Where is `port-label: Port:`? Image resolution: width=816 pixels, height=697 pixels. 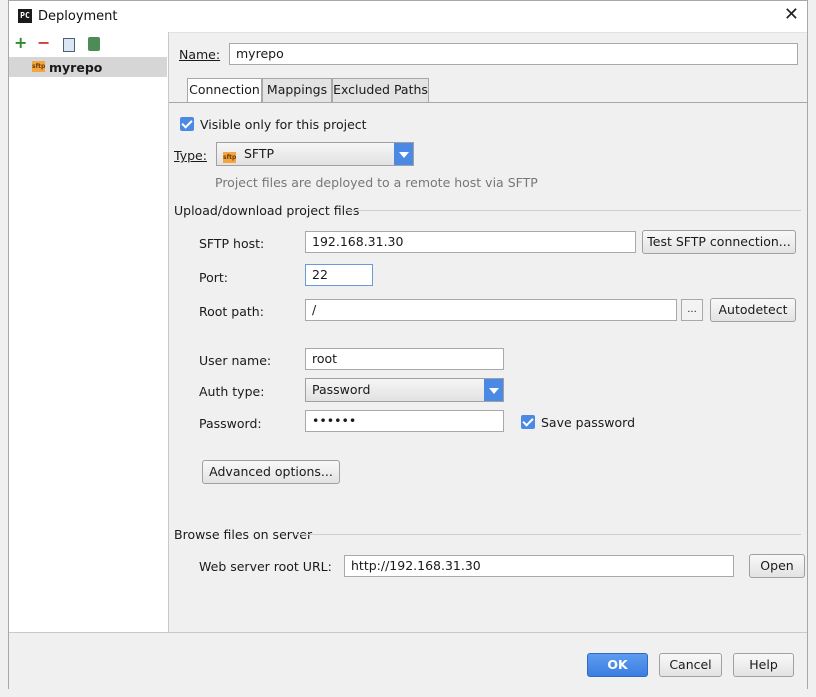 port-label: Port: is located at coordinates (213, 277).